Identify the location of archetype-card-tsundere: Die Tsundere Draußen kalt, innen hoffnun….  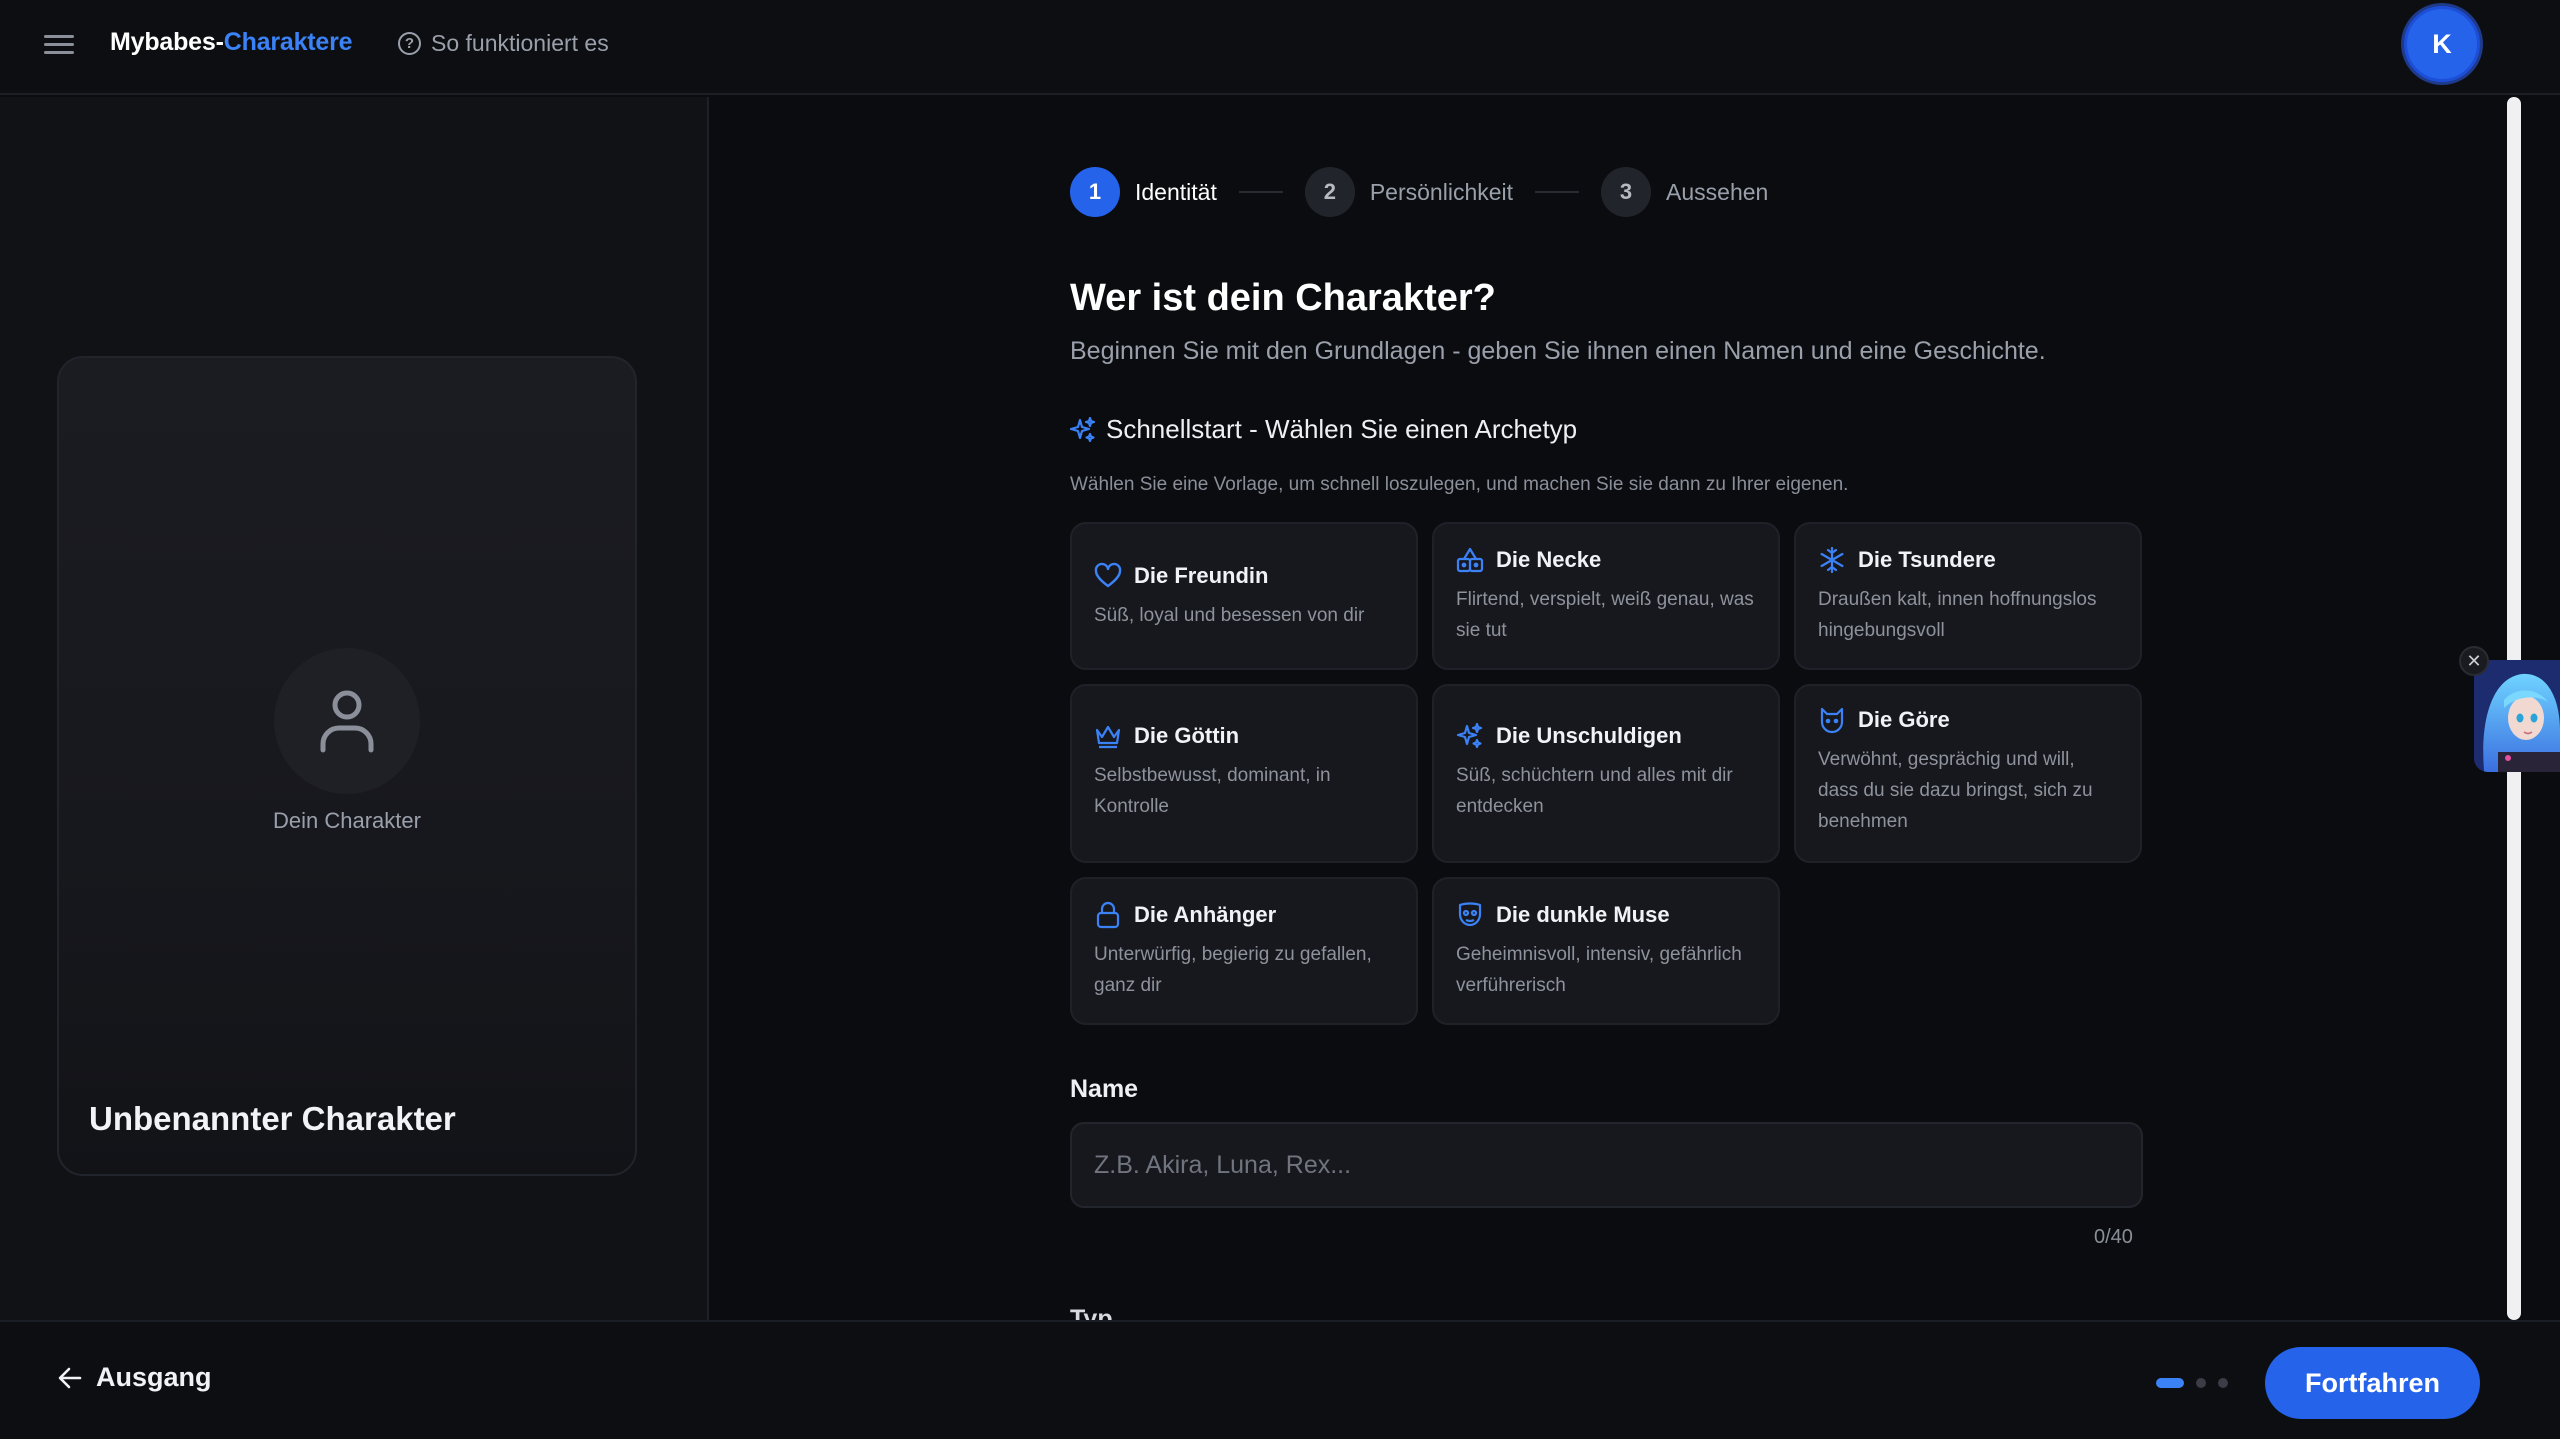
(1968, 596).